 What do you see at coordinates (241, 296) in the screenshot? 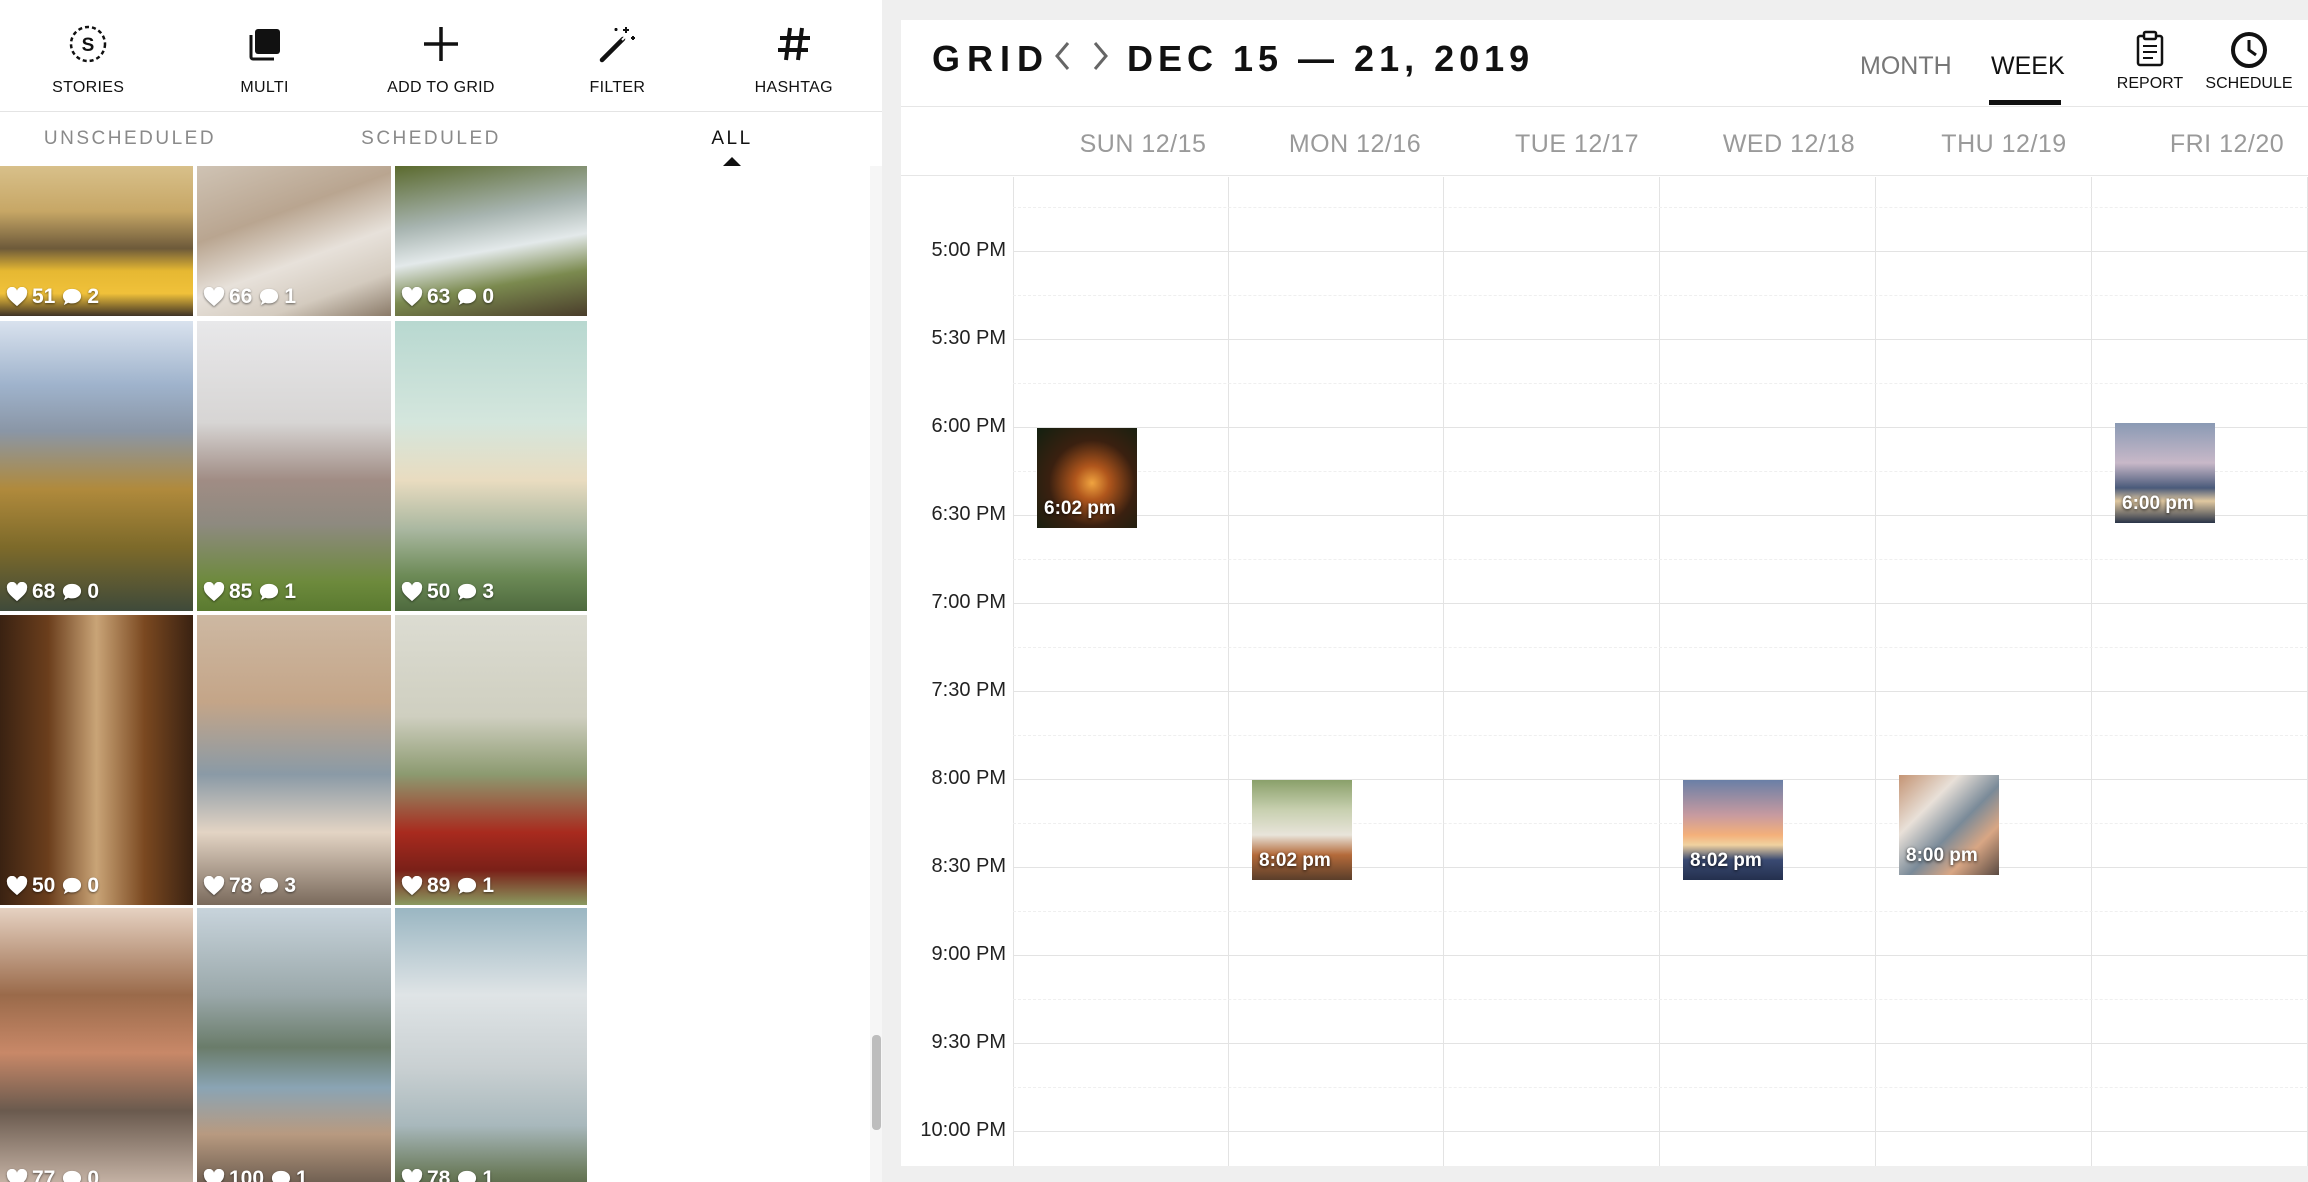
I see `like-count: 66` at bounding box center [241, 296].